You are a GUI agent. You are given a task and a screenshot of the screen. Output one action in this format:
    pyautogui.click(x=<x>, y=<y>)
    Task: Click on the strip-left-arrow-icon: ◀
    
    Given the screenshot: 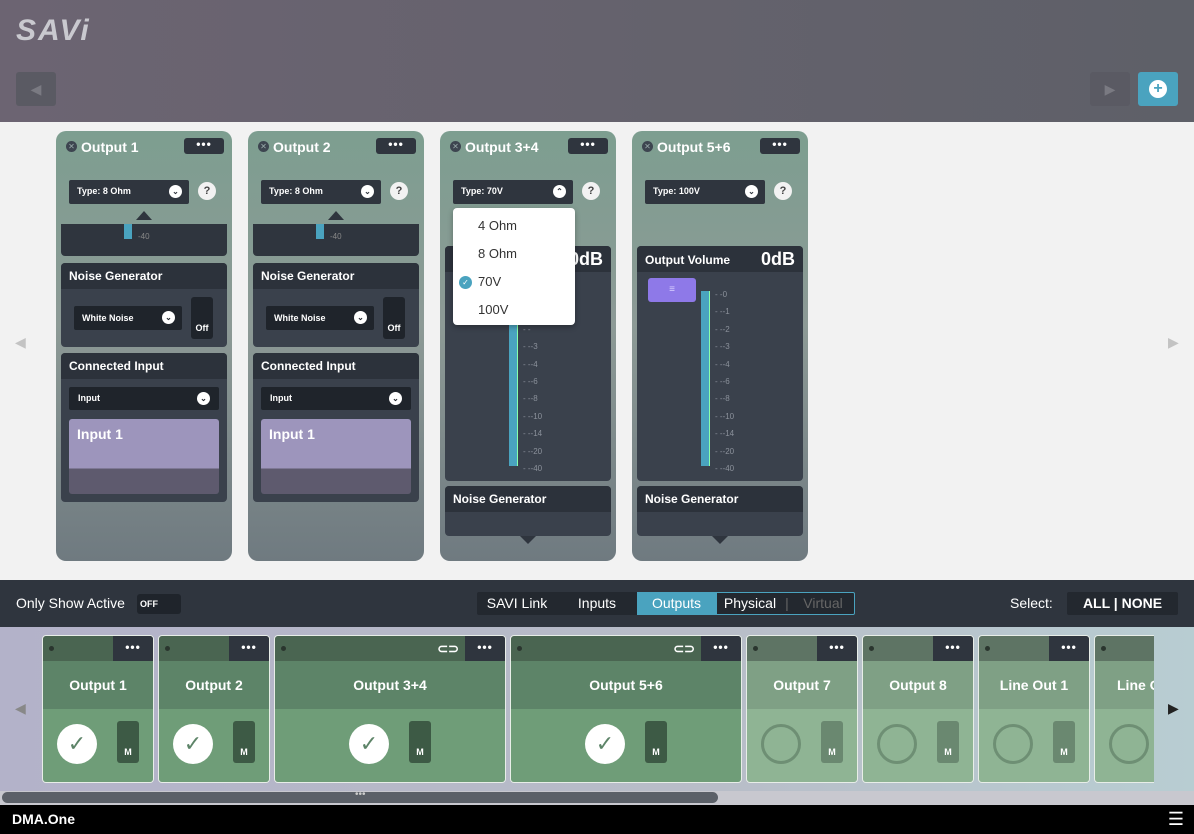 What is the action you would take?
    pyautogui.click(x=20, y=708)
    